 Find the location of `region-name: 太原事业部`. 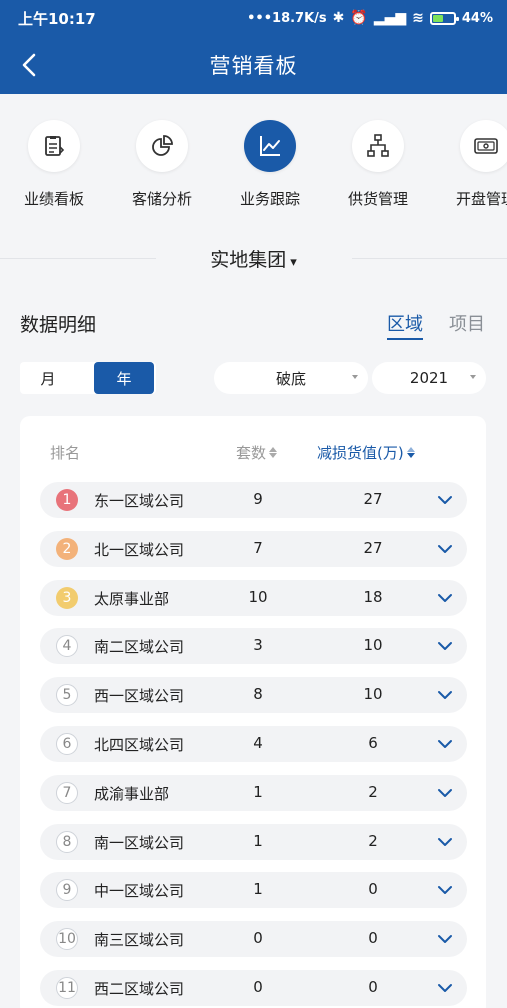

region-name: 太原事业部 is located at coordinates (132, 598).